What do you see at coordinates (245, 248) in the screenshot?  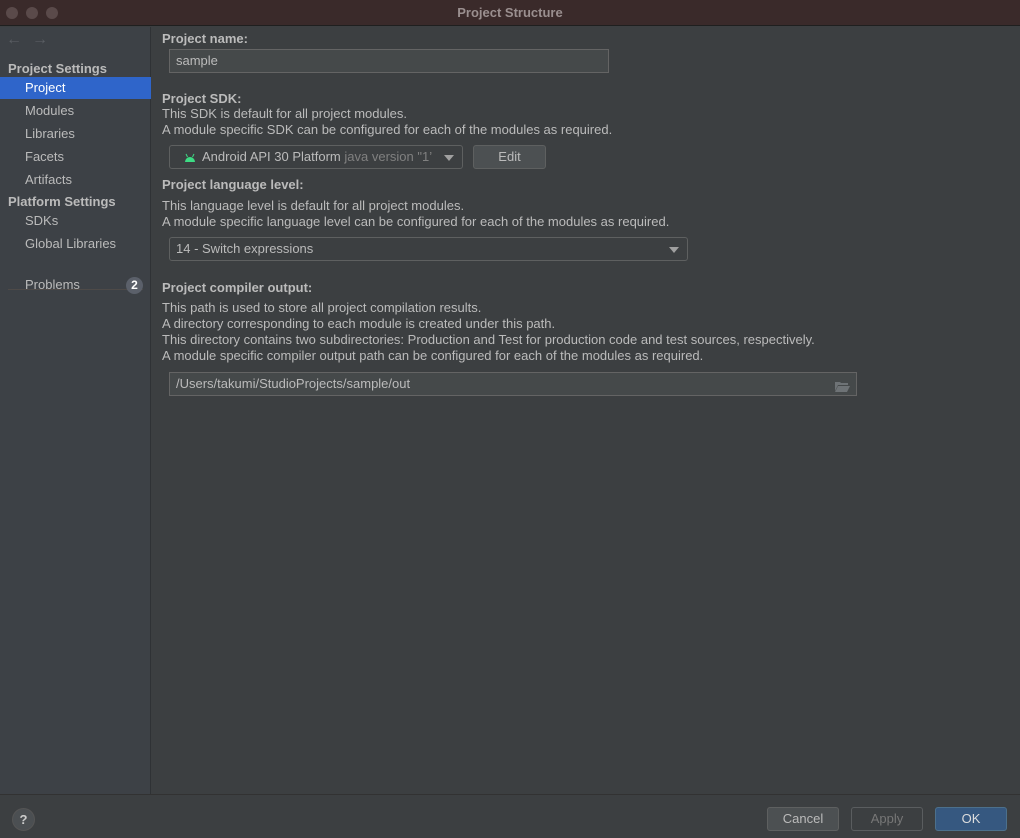 I see `language-level-value: 14 - Switch expressions` at bounding box center [245, 248].